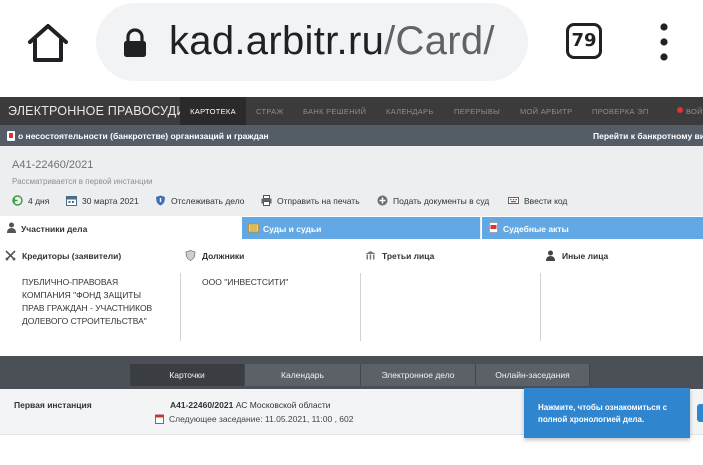  Describe the element at coordinates (620, 111) in the screenshot. I see `nav-item-proverka-ep: ПРОВЕРКА ЭП` at that location.